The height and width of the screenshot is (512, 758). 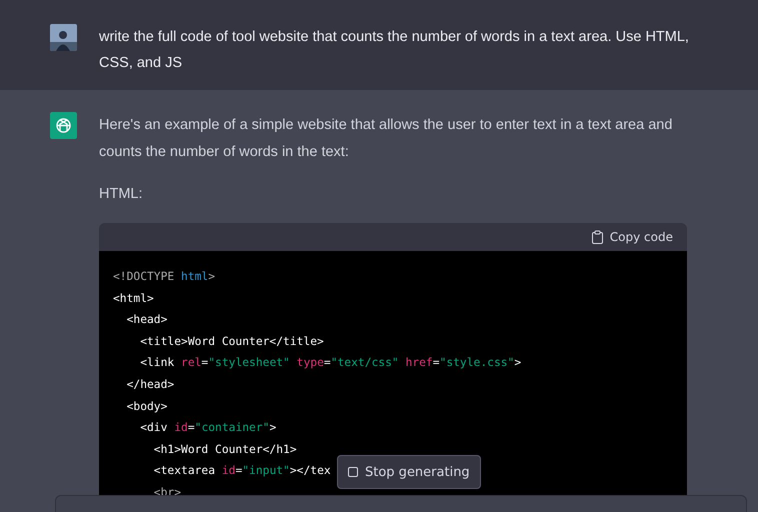 What do you see at coordinates (631, 237) in the screenshot?
I see `copy-code-button: Copy code` at bounding box center [631, 237].